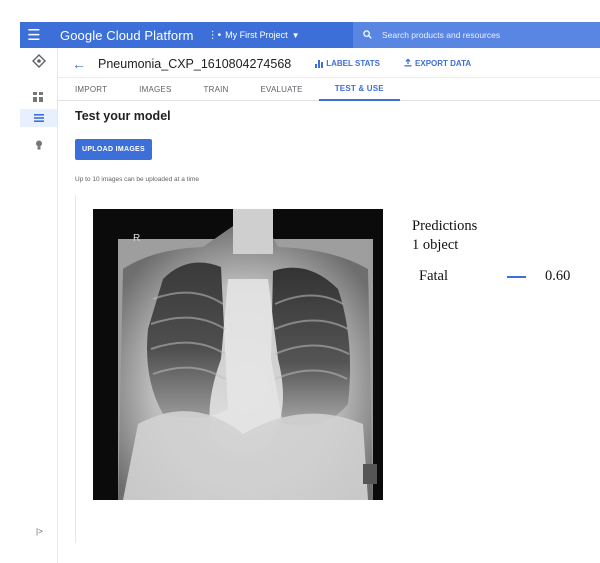  What do you see at coordinates (441, 35) in the screenshot?
I see `search-placeholder: Search products and resources` at bounding box center [441, 35].